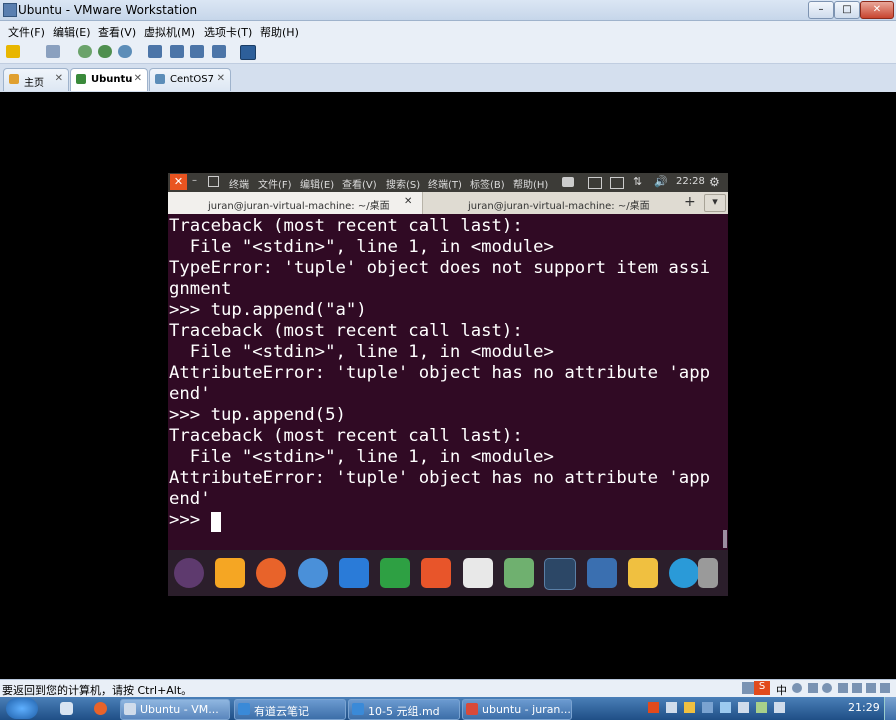 This screenshot has height=720, width=896. What do you see at coordinates (560, 574) in the screenshot?
I see `dock-terminal-icon` at bounding box center [560, 574].